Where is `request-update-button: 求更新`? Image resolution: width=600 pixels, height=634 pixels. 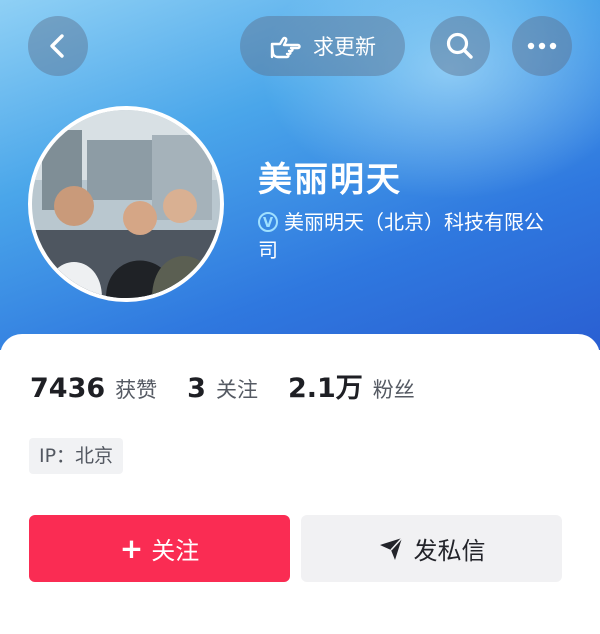 request-update-button: 求更新 is located at coordinates (322, 46).